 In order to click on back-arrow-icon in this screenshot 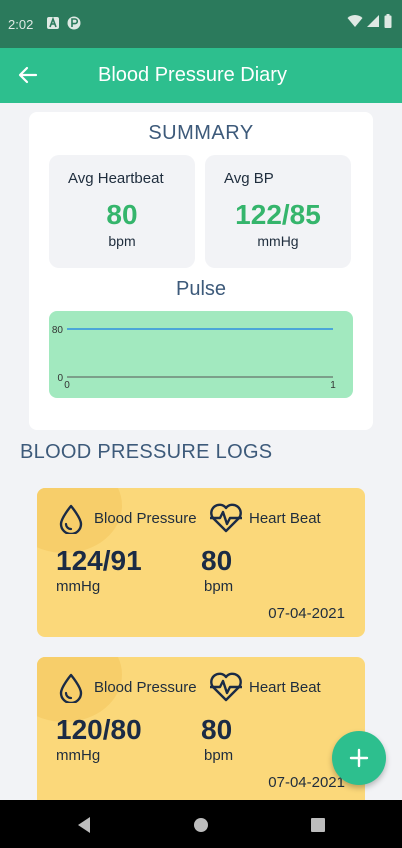, I will do `click(28, 75)`.